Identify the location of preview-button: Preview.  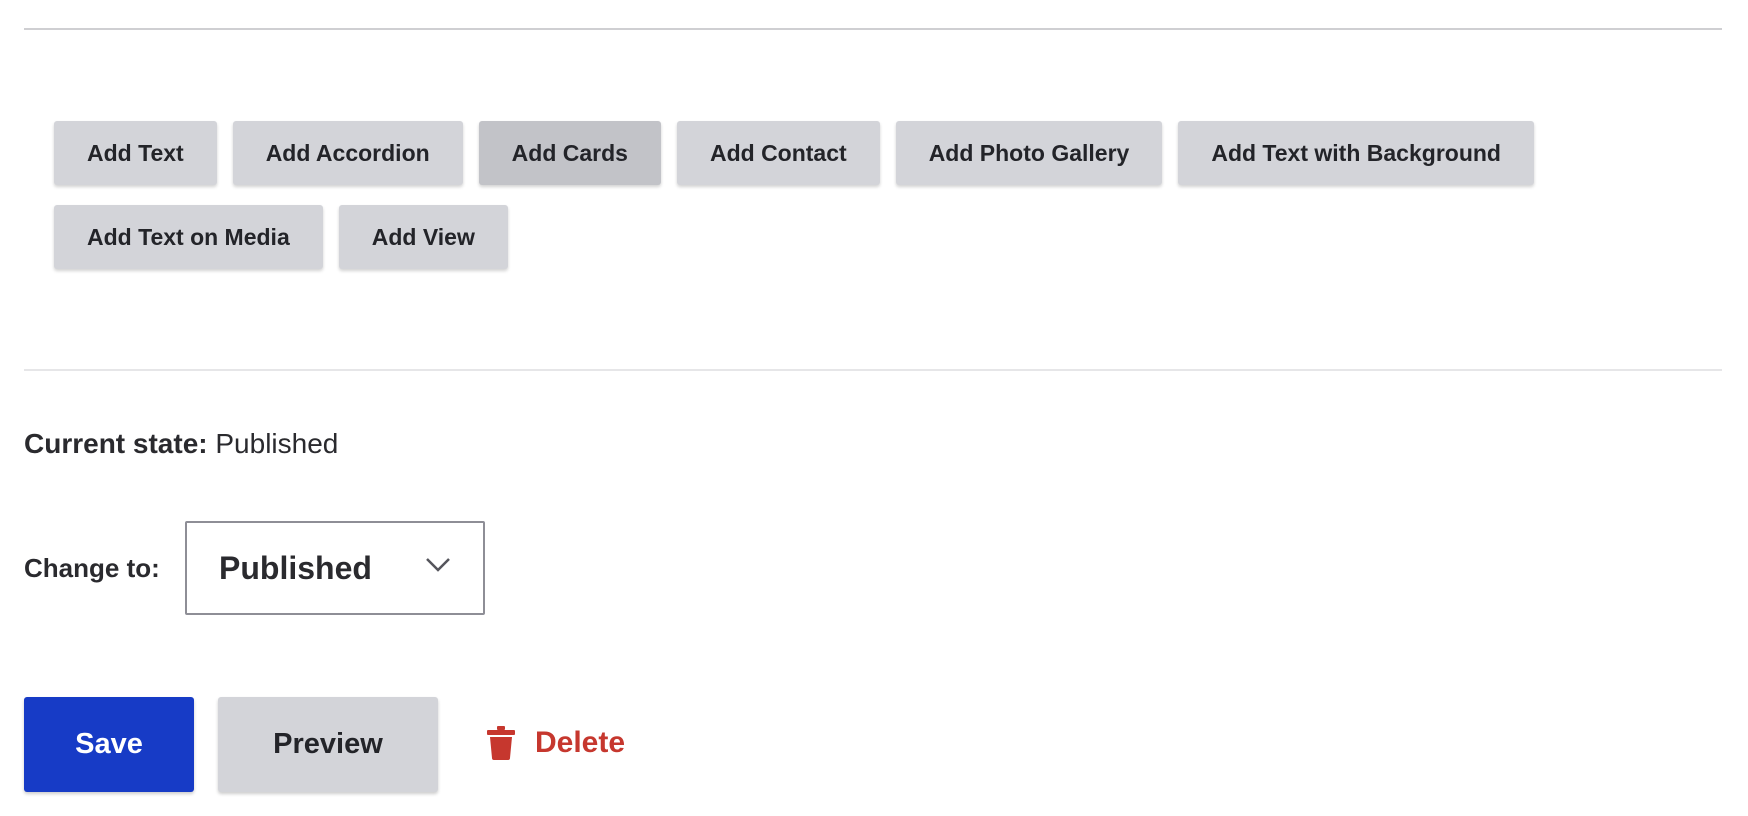
(328, 744).